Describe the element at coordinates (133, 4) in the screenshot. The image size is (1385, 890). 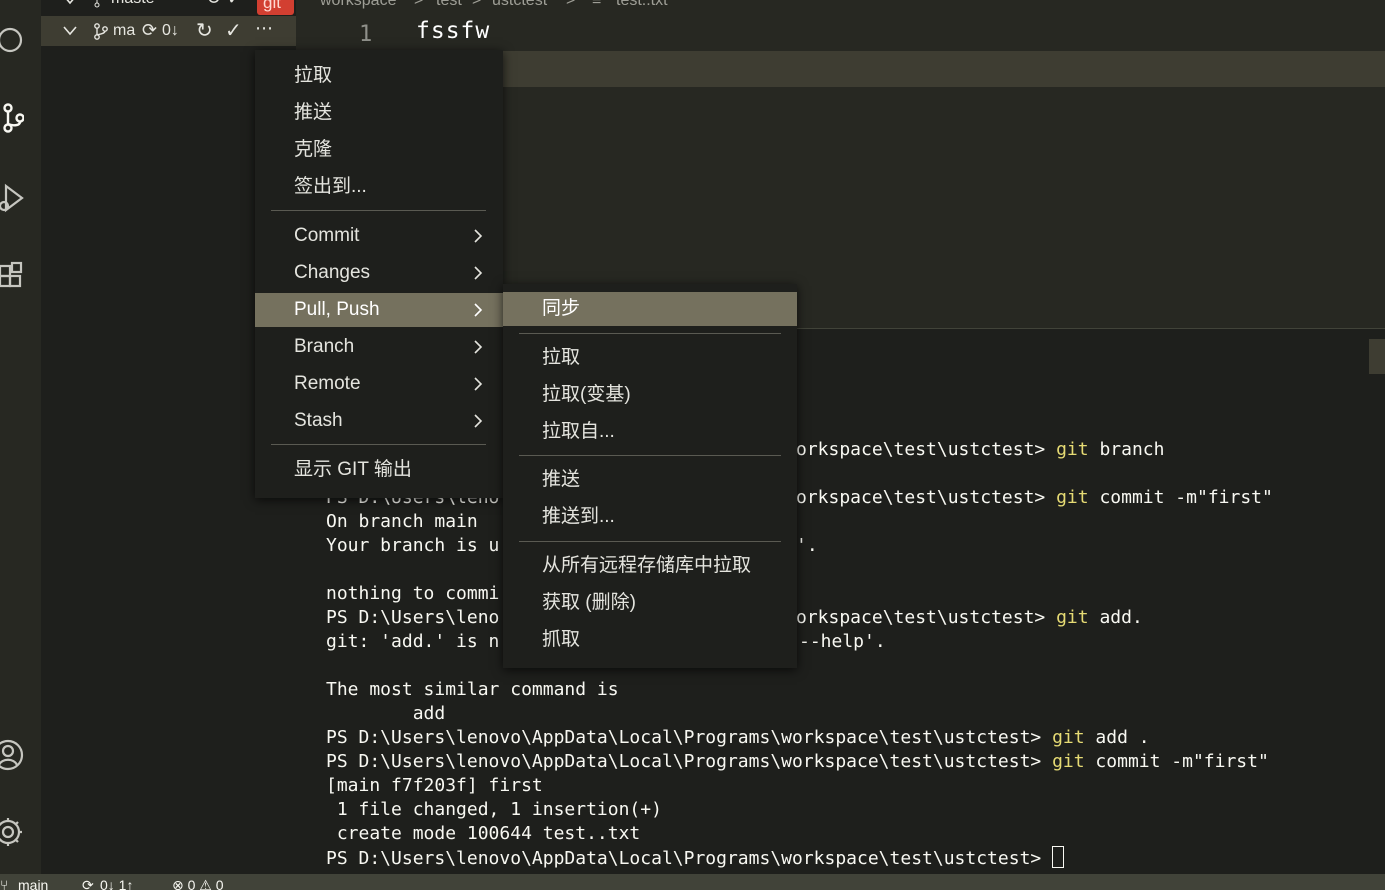
I see `repo-branch-label: maste` at that location.